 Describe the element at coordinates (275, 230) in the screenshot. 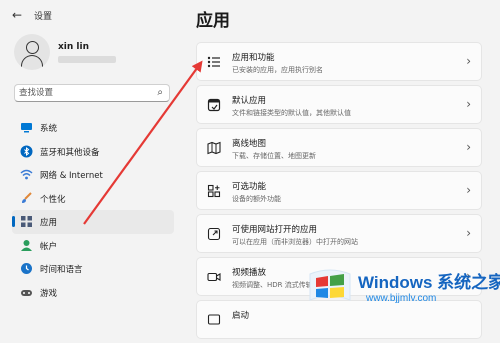

I see `card-title: 可使用网站打开的应用` at that location.